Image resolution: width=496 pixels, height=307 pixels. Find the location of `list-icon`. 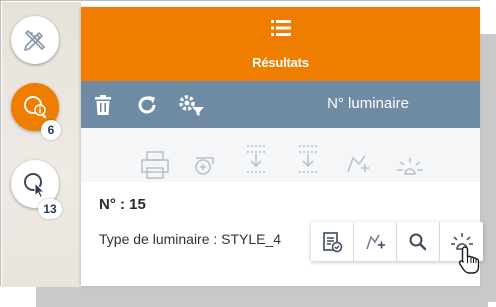

list-icon is located at coordinates (281, 28).